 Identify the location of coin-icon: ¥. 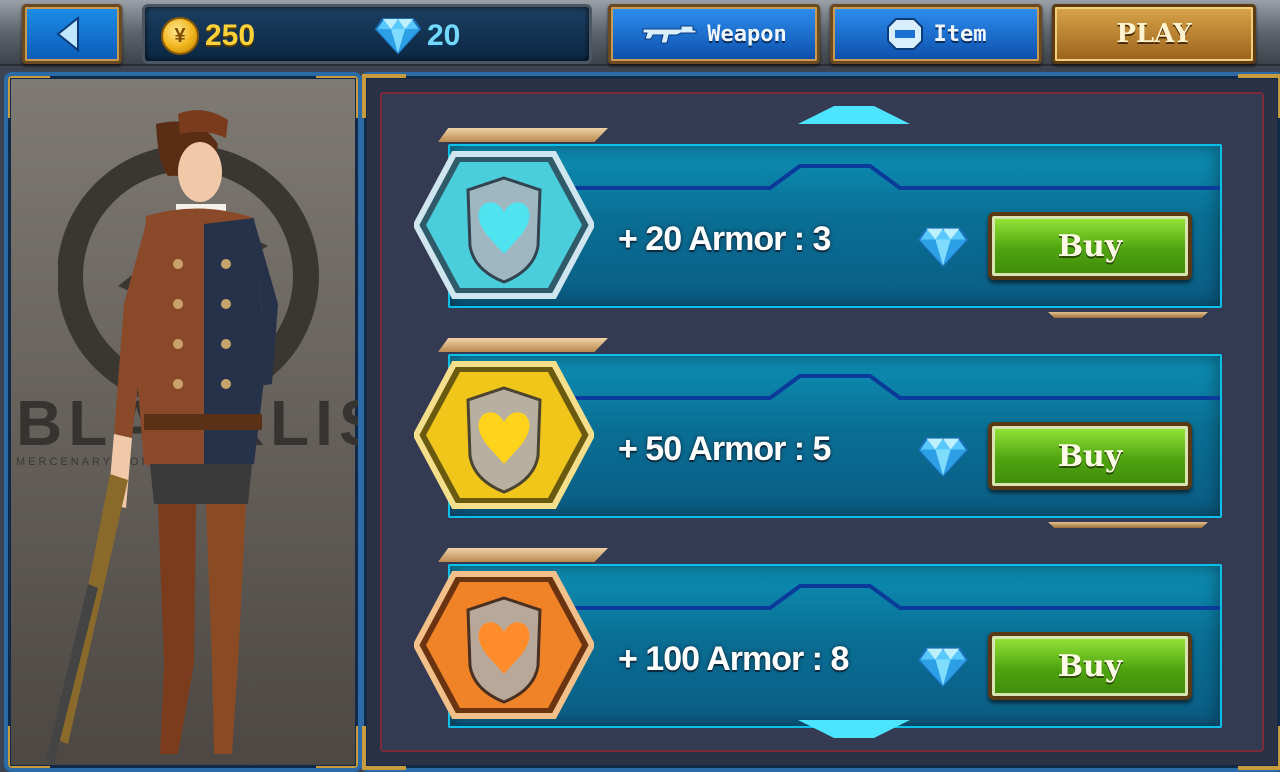
(180, 36).